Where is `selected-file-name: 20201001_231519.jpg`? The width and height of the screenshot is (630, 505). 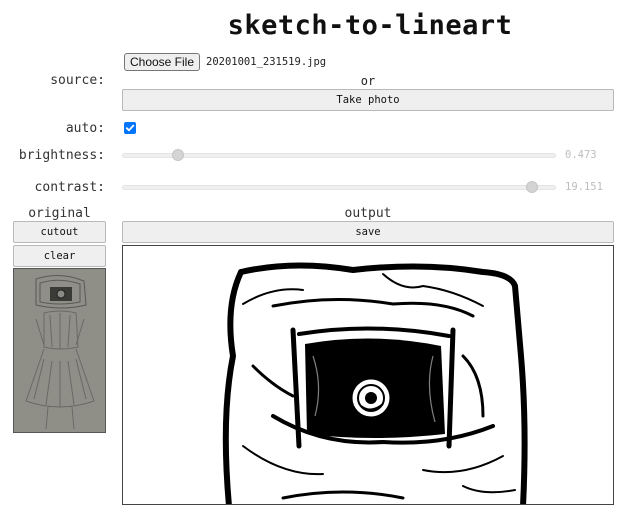 selected-file-name: 20201001_231519.jpg is located at coordinates (266, 62).